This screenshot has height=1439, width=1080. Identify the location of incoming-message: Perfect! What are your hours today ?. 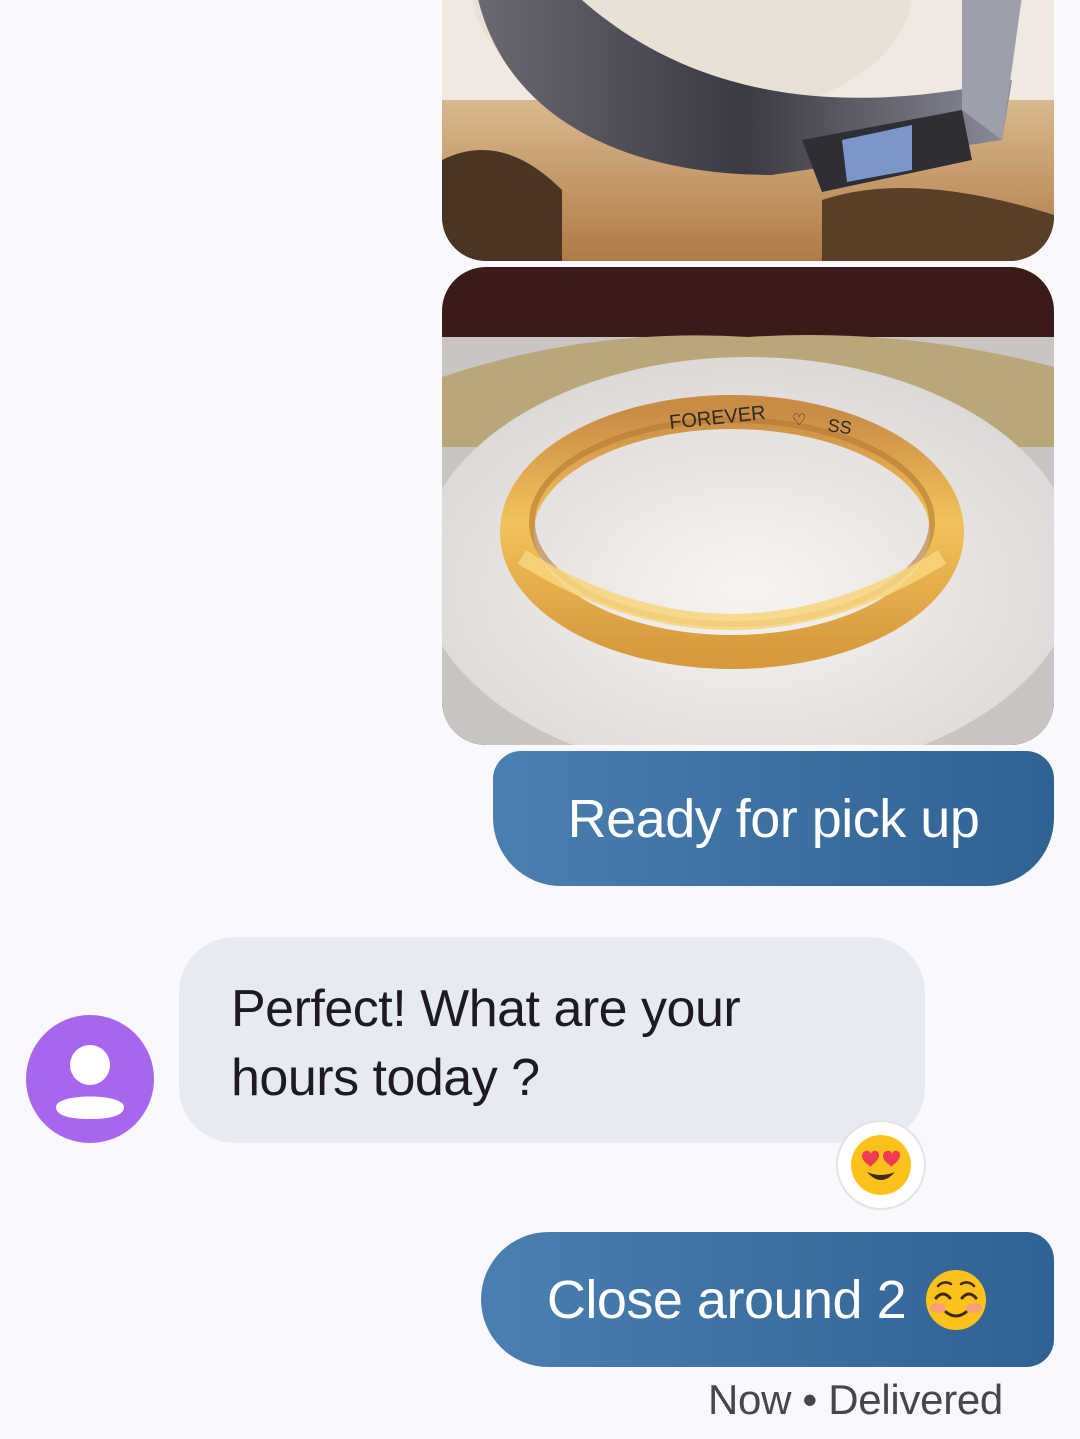
(552, 1040).